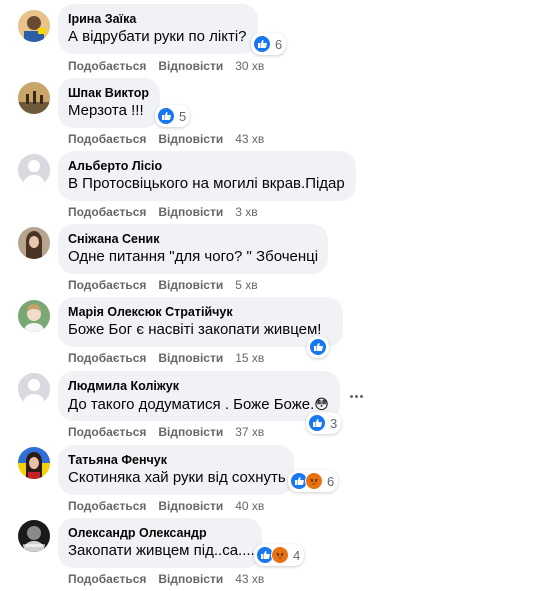 Image resolution: width=560 pixels, height=591 pixels. Describe the element at coordinates (175, 460) in the screenshot. I see `comment-author: Татьяна Фенчук` at that location.